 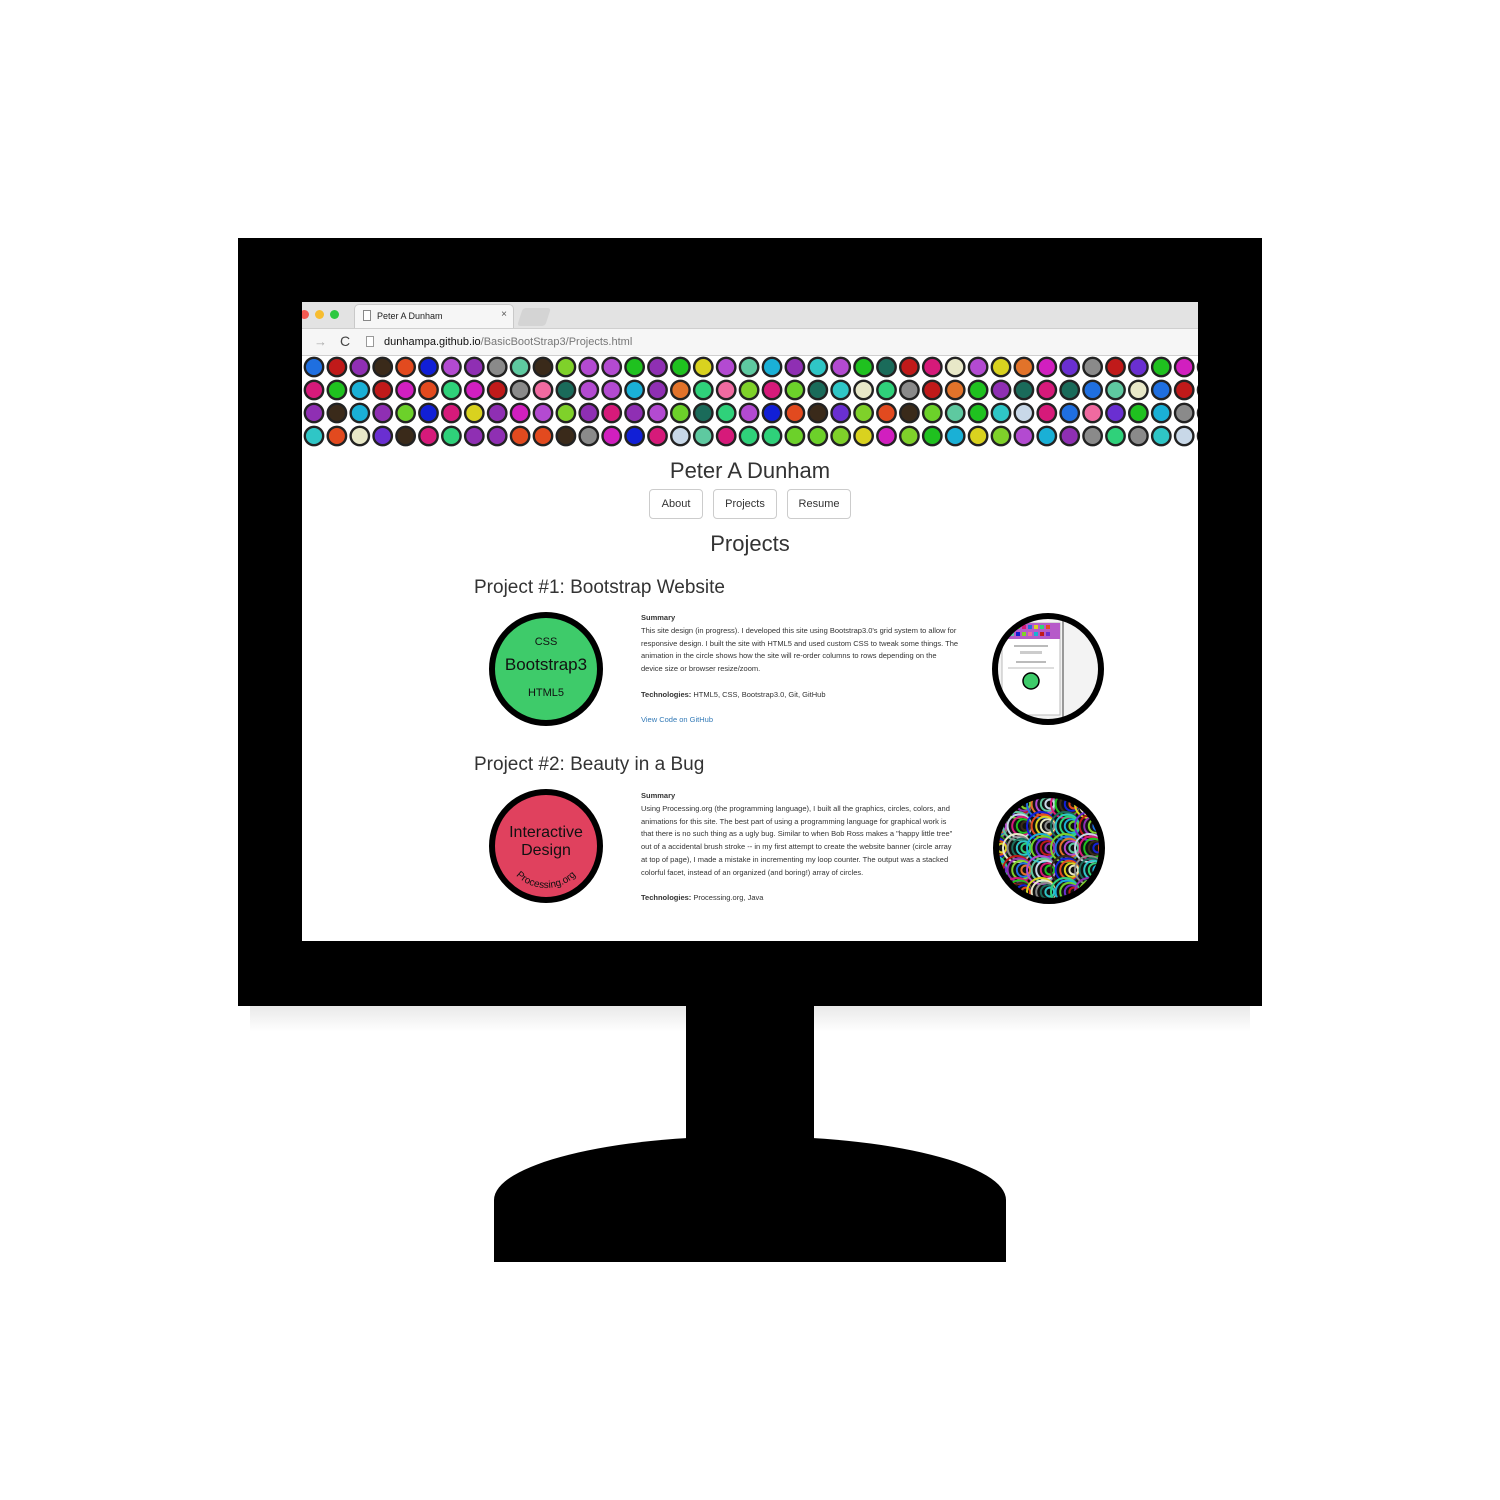 I want to click on document-icon, so click(x=367, y=315).